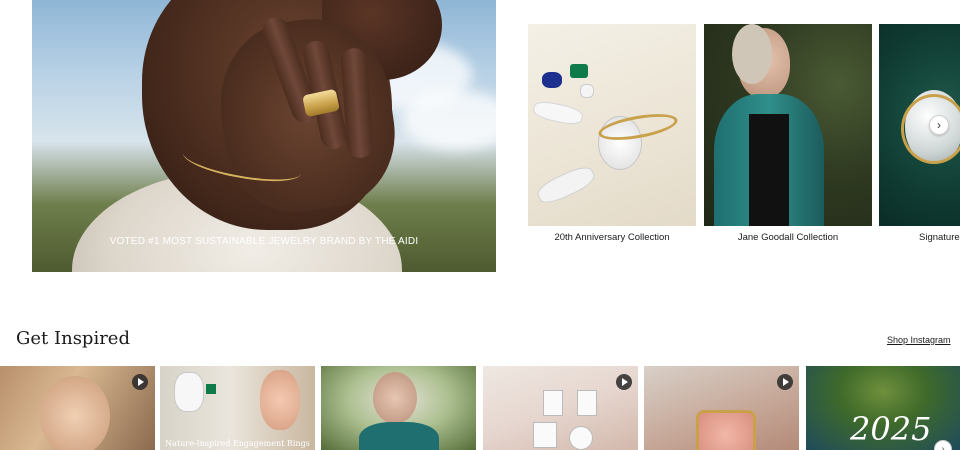 This screenshot has width=960, height=450. I want to click on tile-hand, so click(280, 400).